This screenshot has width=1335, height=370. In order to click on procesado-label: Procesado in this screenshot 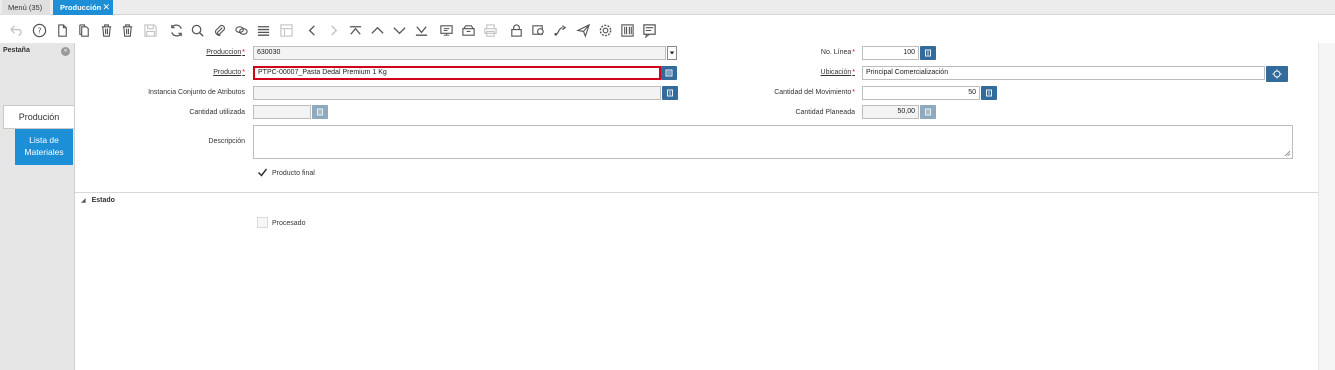, I will do `click(289, 223)`.